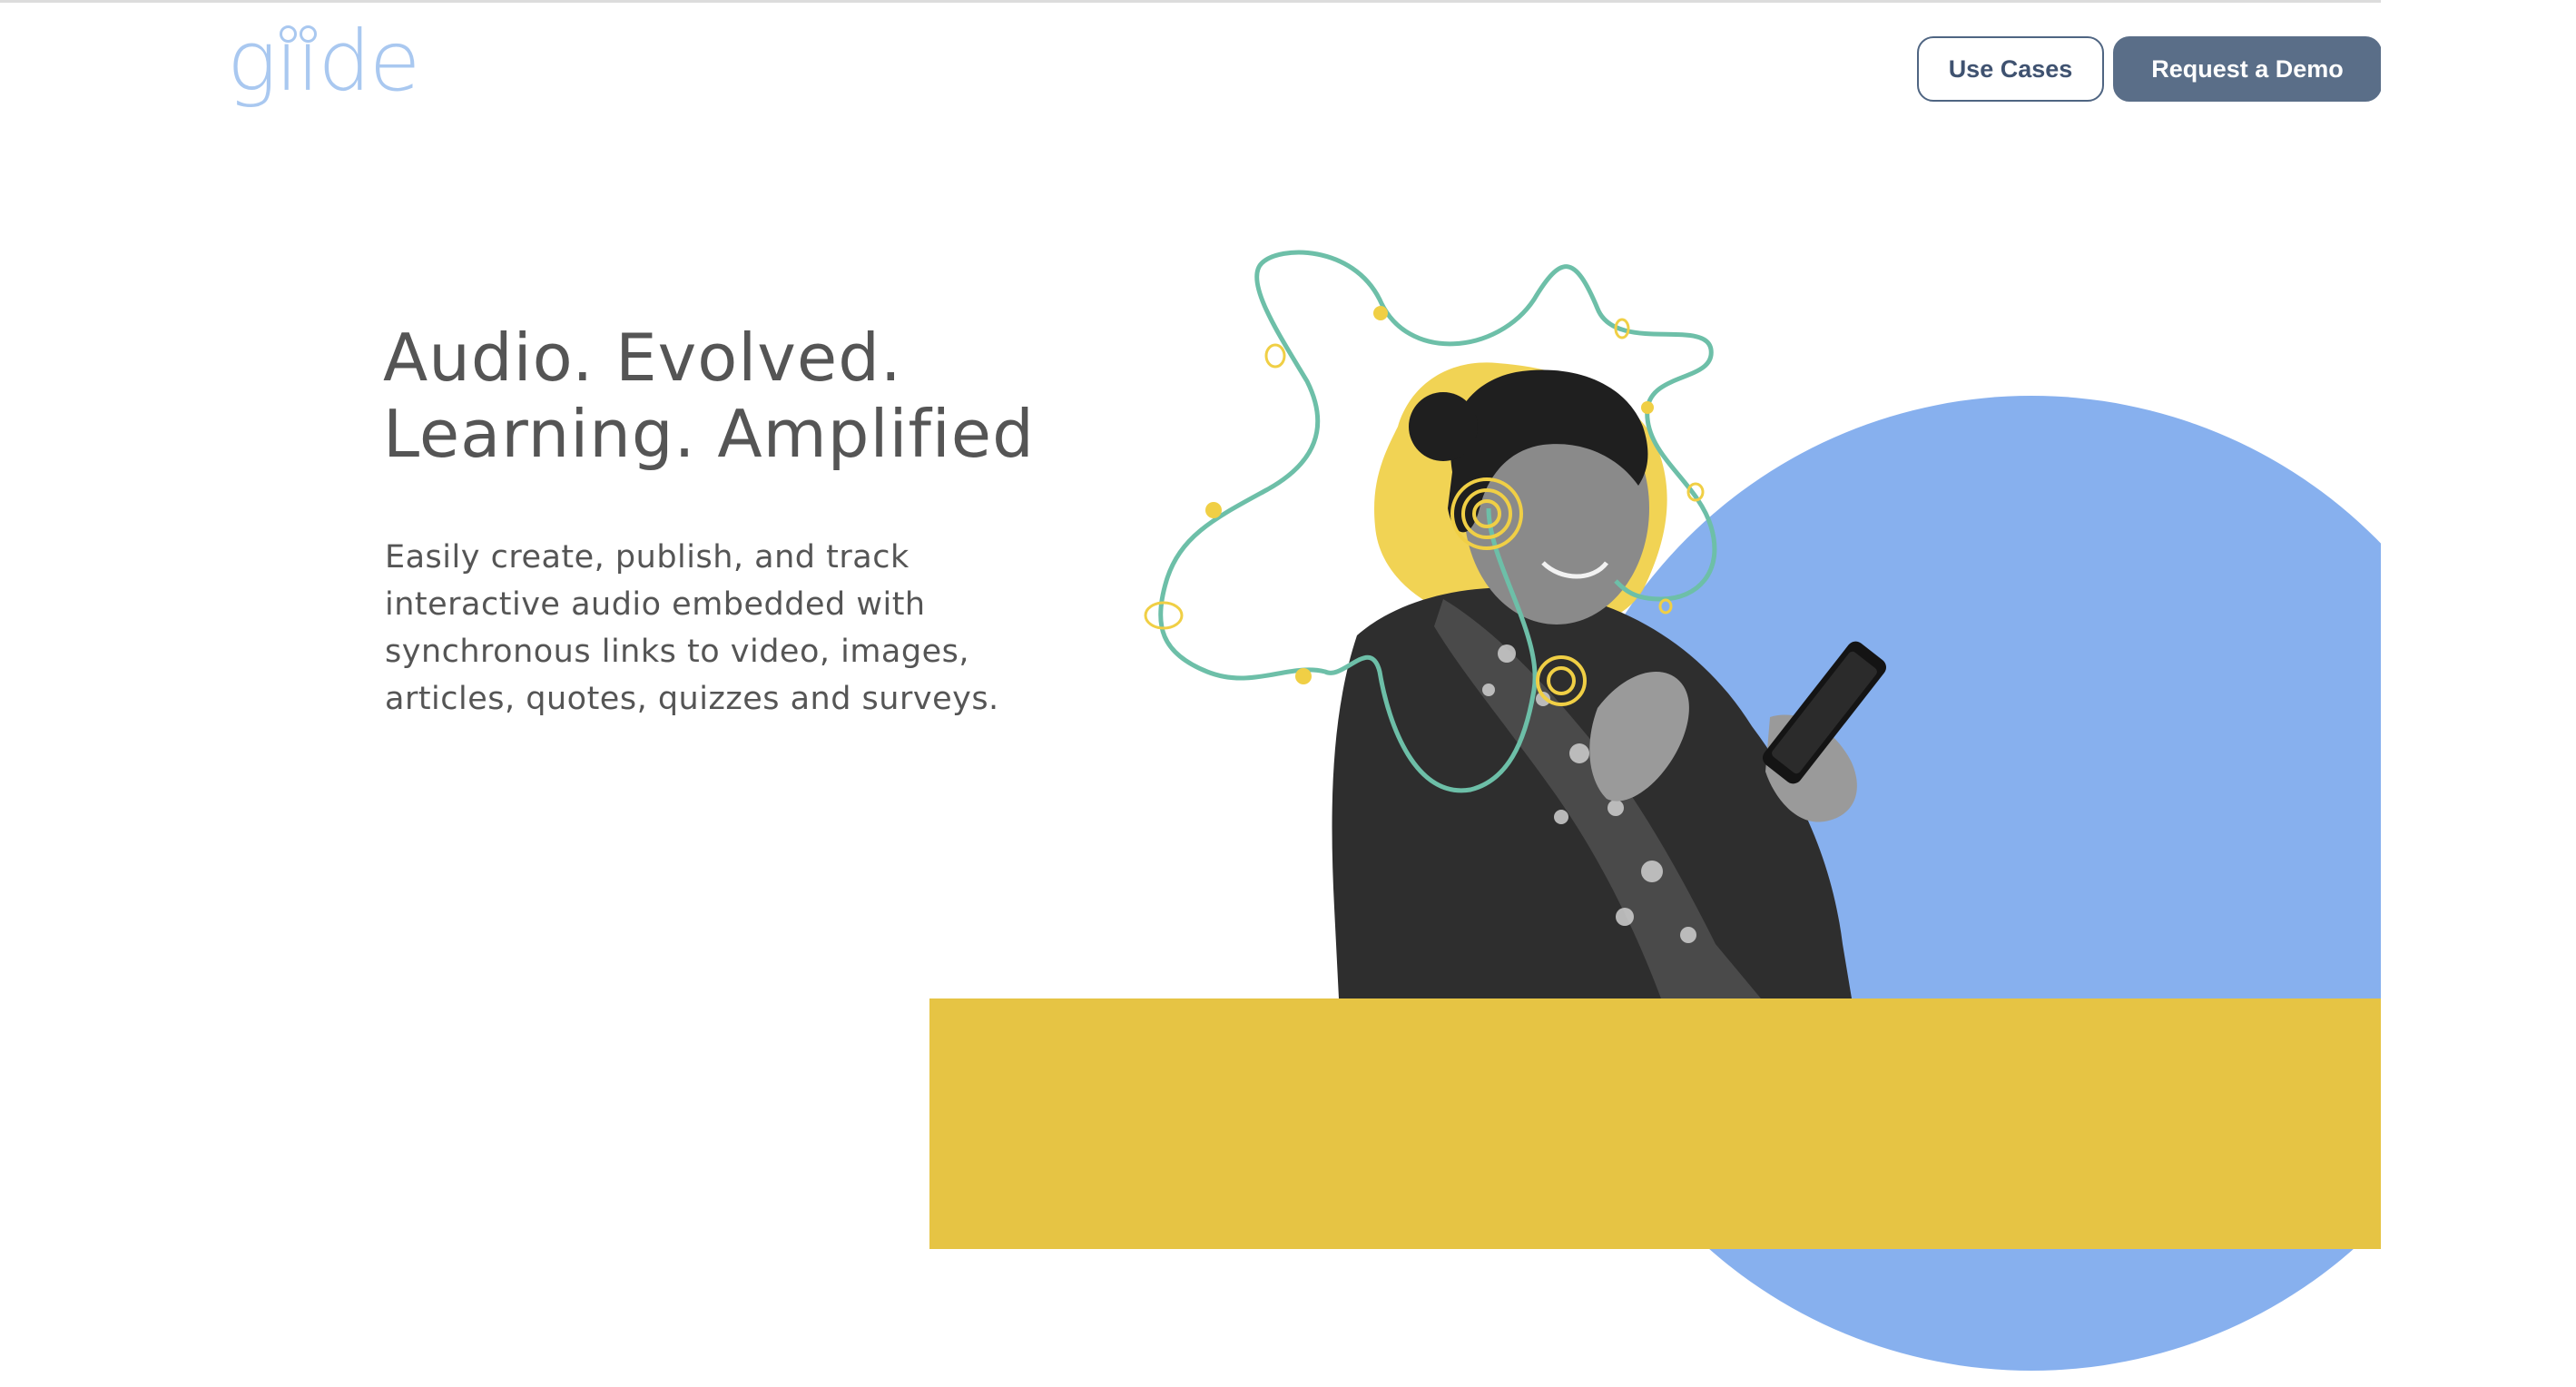 This screenshot has height=1387, width=2576. Describe the element at coordinates (1443, 426) in the screenshot. I see `hair-bun` at that location.